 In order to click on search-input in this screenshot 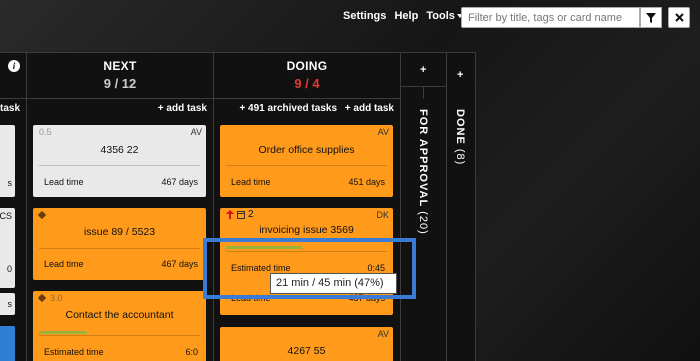, I will do `click(550, 17)`.